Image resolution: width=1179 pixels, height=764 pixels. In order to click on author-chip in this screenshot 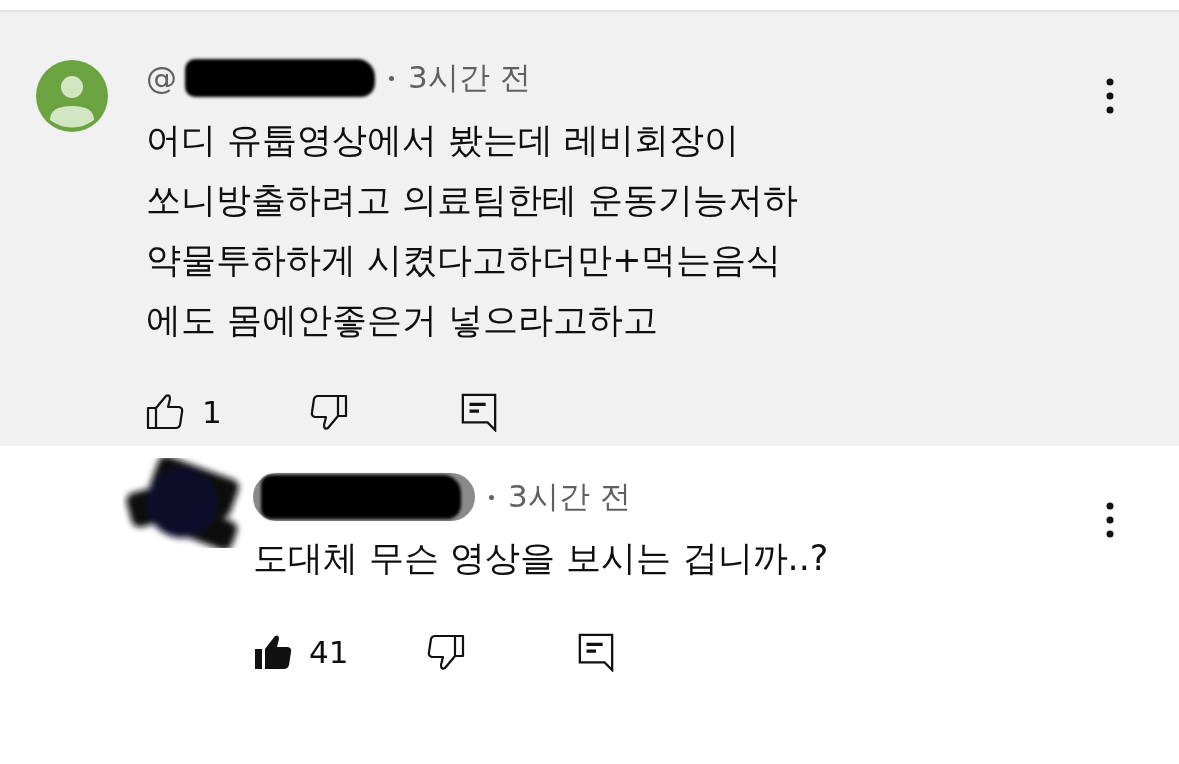, I will do `click(364, 497)`.